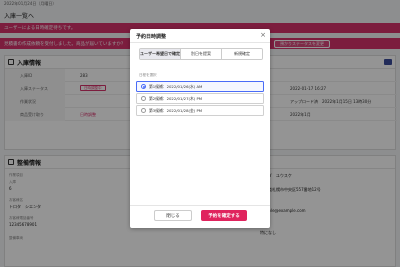 Image resolution: width=400 pixels, height=267 pixels. What do you see at coordinates (148, 75) in the screenshot?
I see `schedule-list-label: 日程を選択` at bounding box center [148, 75].